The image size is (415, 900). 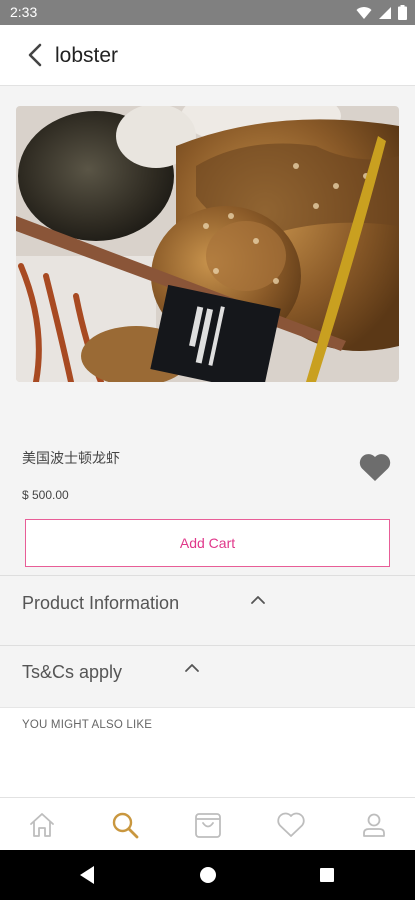 I want to click on system-nav-bar, so click(x=207, y=875).